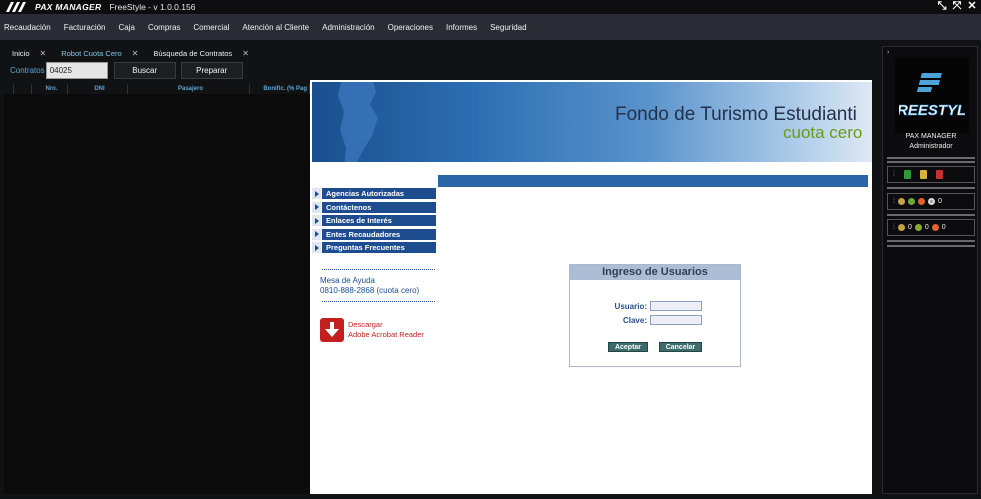 The height and width of the screenshot is (499, 981). What do you see at coordinates (280, 89) in the screenshot?
I see `grid-col-bonific: Bonific. (% Pag` at bounding box center [280, 89].